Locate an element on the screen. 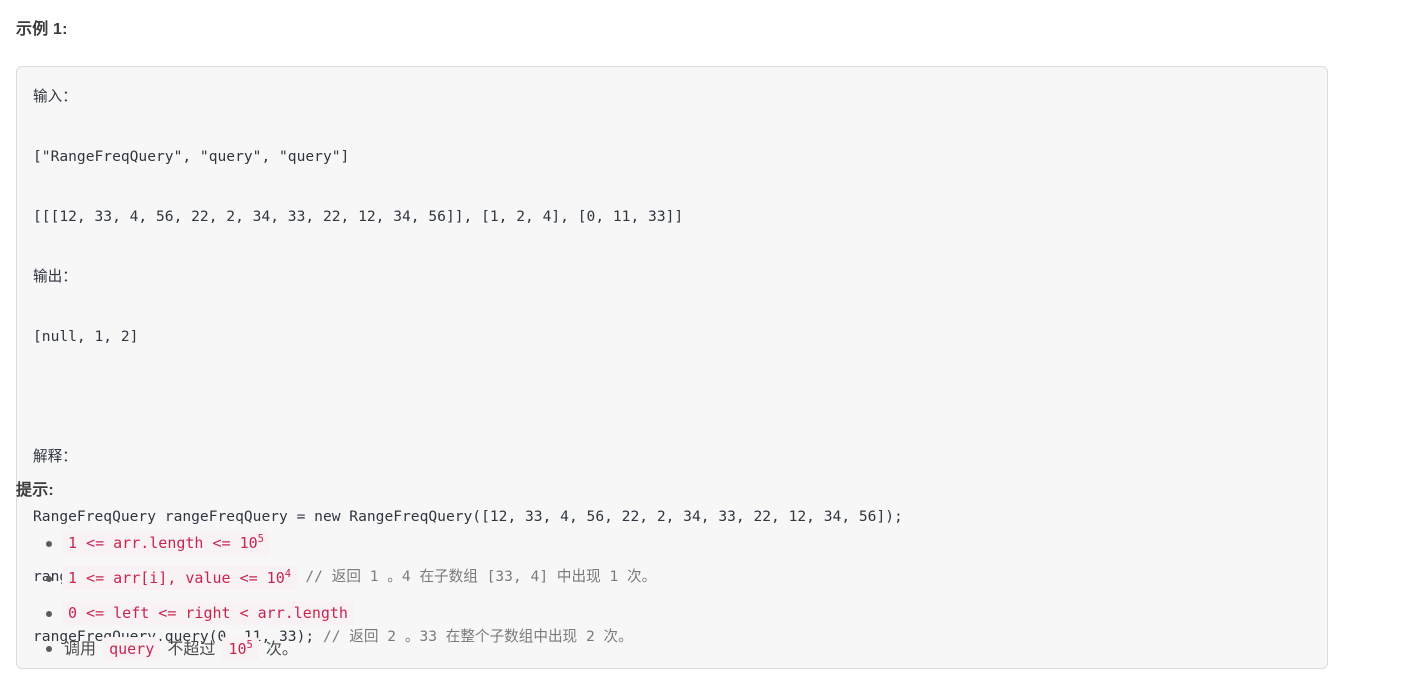 The height and width of the screenshot is (677, 1409). code-text: 解释： is located at coordinates (55, 456).